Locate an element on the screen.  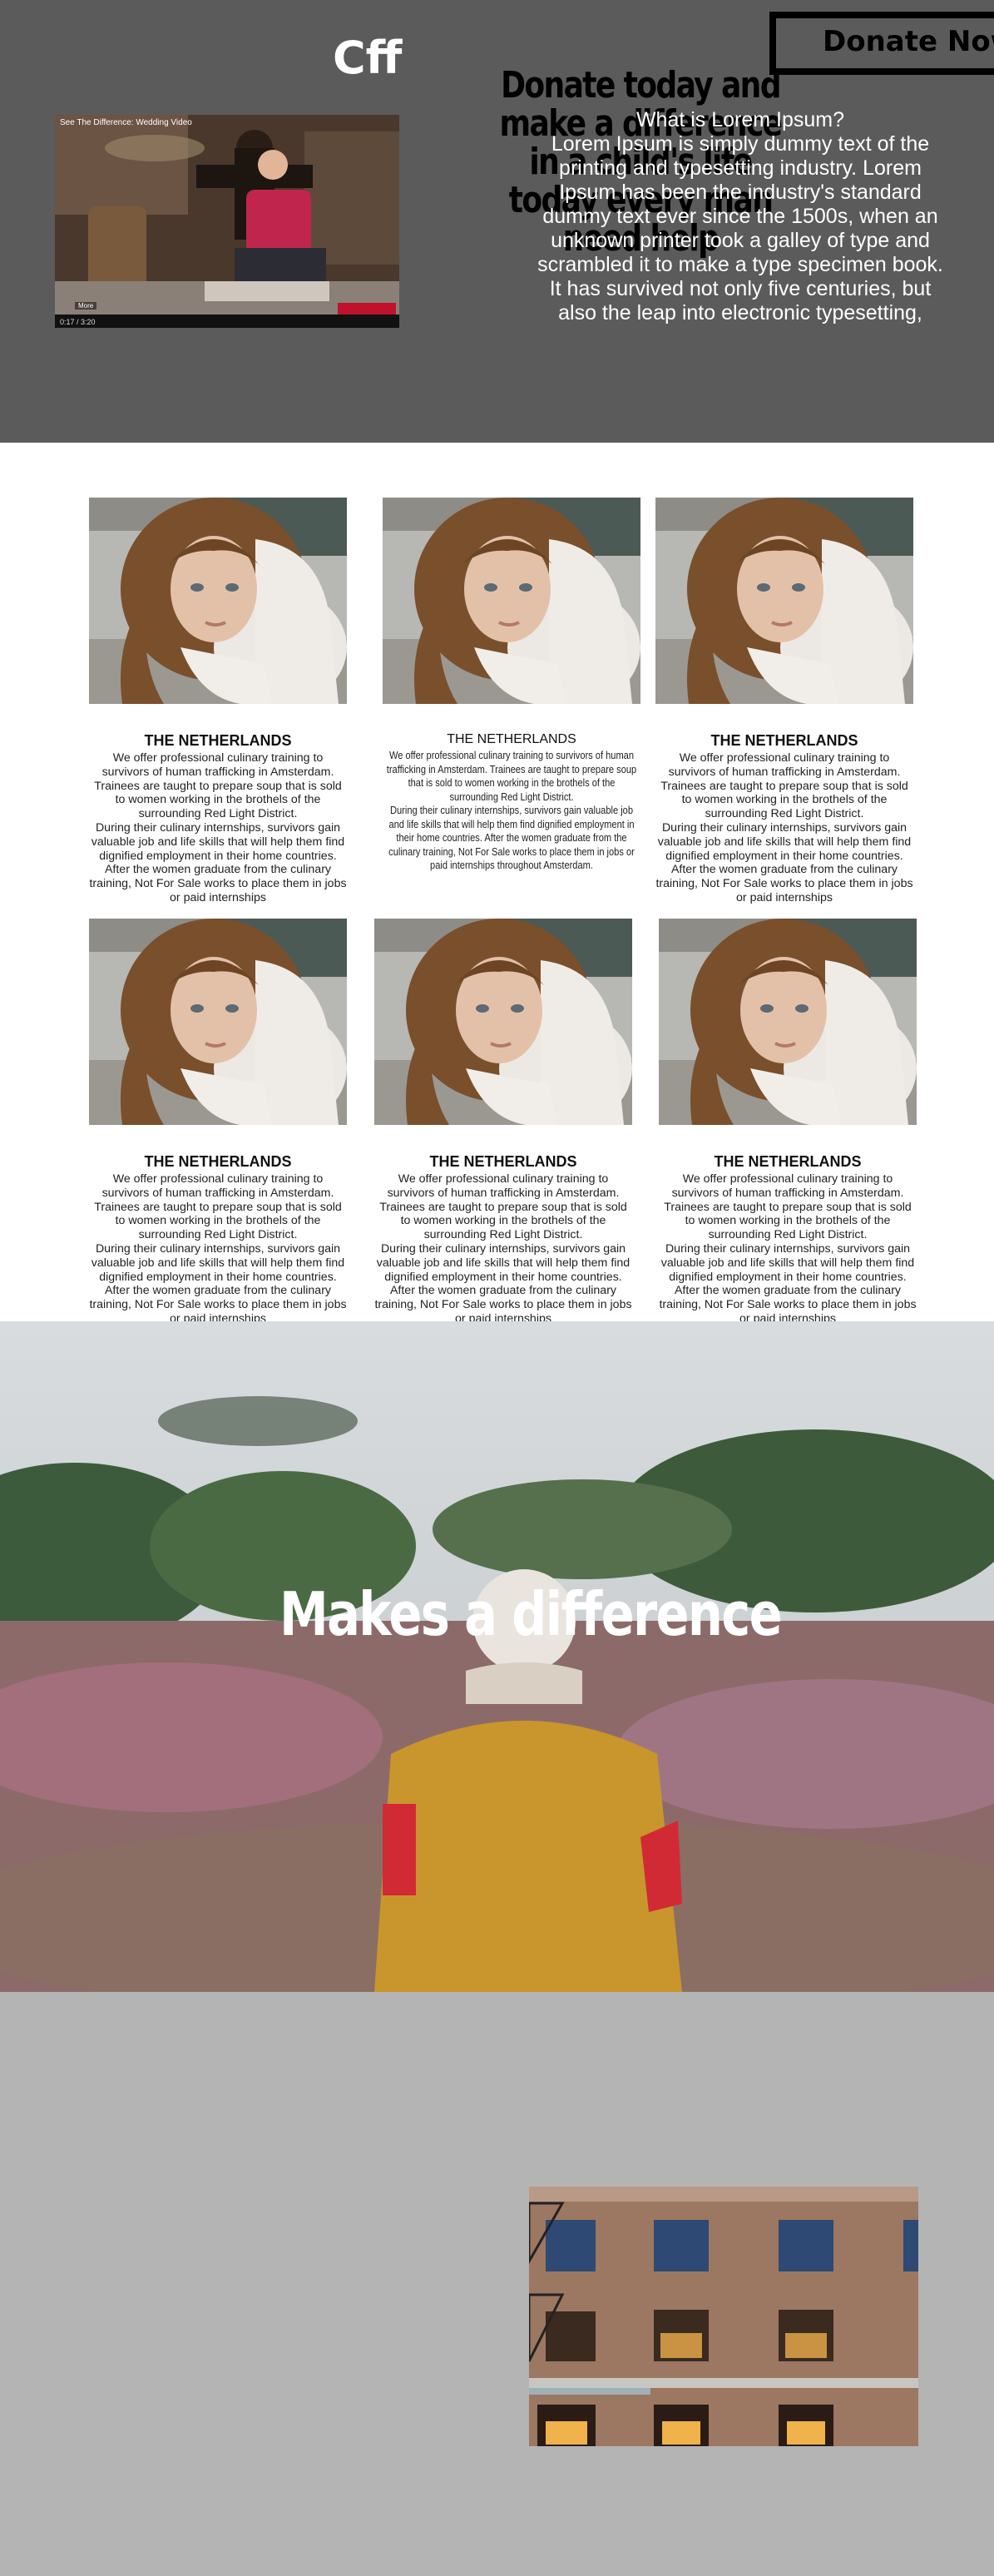
video-title: See The Difference: Wedding Video is located at coordinates (126, 122).